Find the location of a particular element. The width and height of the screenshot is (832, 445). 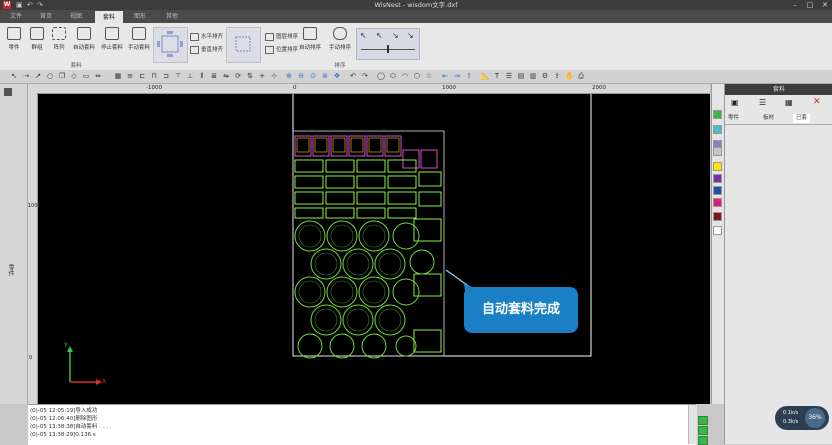

measure-icon: 📐 is located at coordinates (485, 76).